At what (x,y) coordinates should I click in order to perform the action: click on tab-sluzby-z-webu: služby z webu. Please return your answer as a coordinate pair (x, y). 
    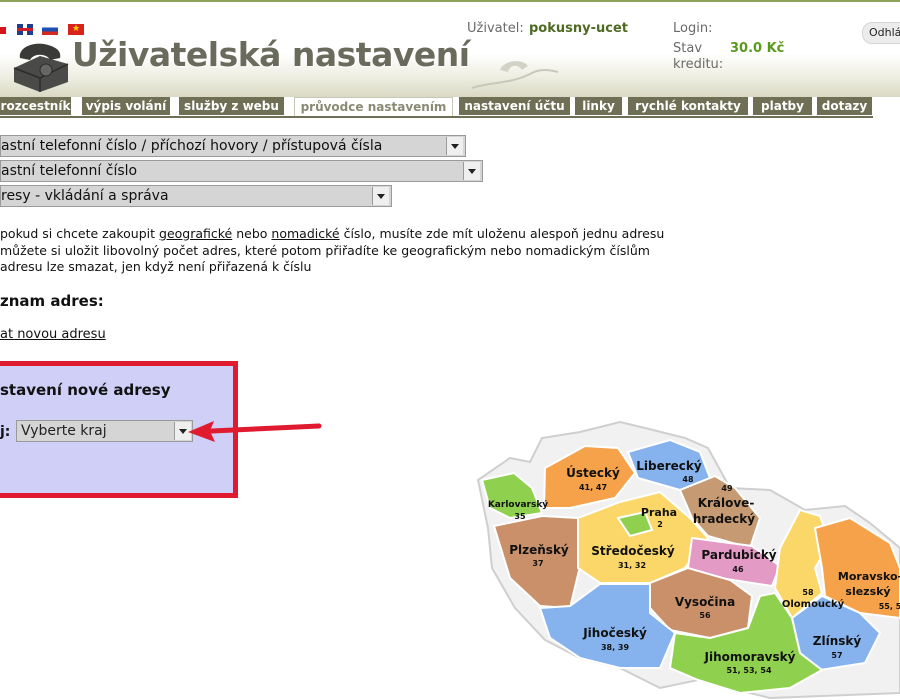
    Looking at the image, I should click on (232, 106).